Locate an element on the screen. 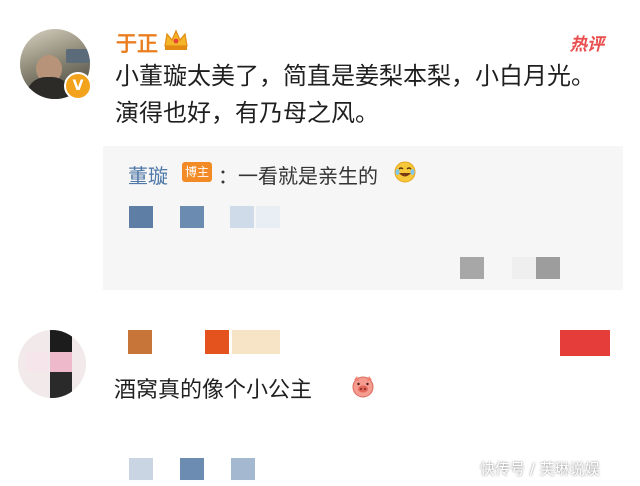  reply-text: ：一看就是亲生的 is located at coordinates (298, 176).